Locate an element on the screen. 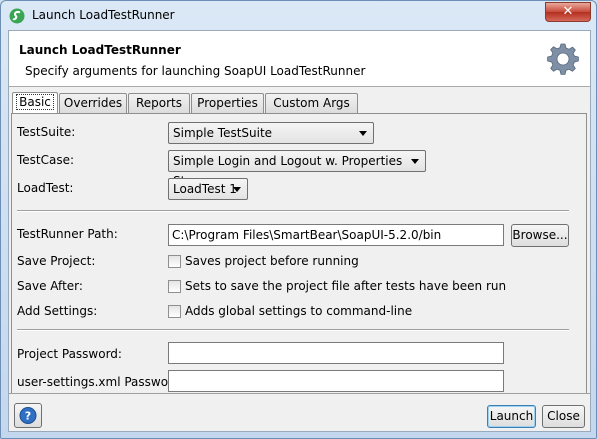  runner-path-label: TestRunner Path: is located at coordinates (67, 234).